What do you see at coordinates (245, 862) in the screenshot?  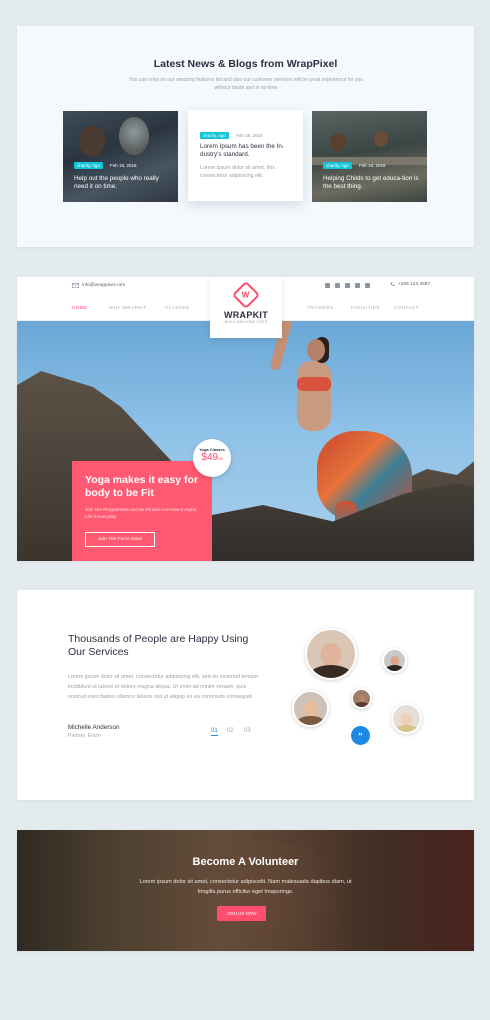 I see `volunteer-heading: Become A Volunteer` at bounding box center [245, 862].